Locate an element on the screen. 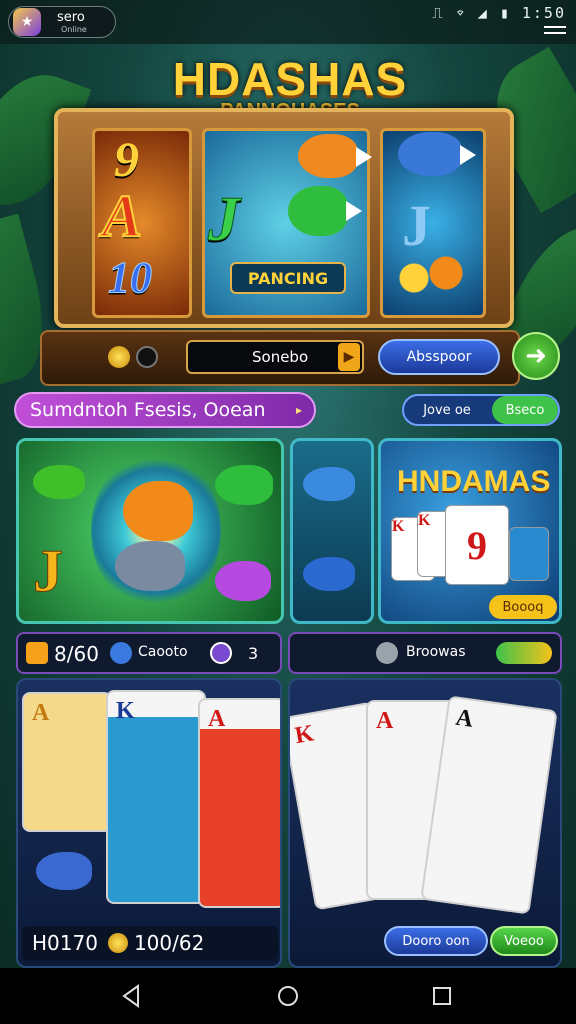 This screenshot has height=1024, width=576. vibrate-icon: ⎍ is located at coordinates (438, 13).